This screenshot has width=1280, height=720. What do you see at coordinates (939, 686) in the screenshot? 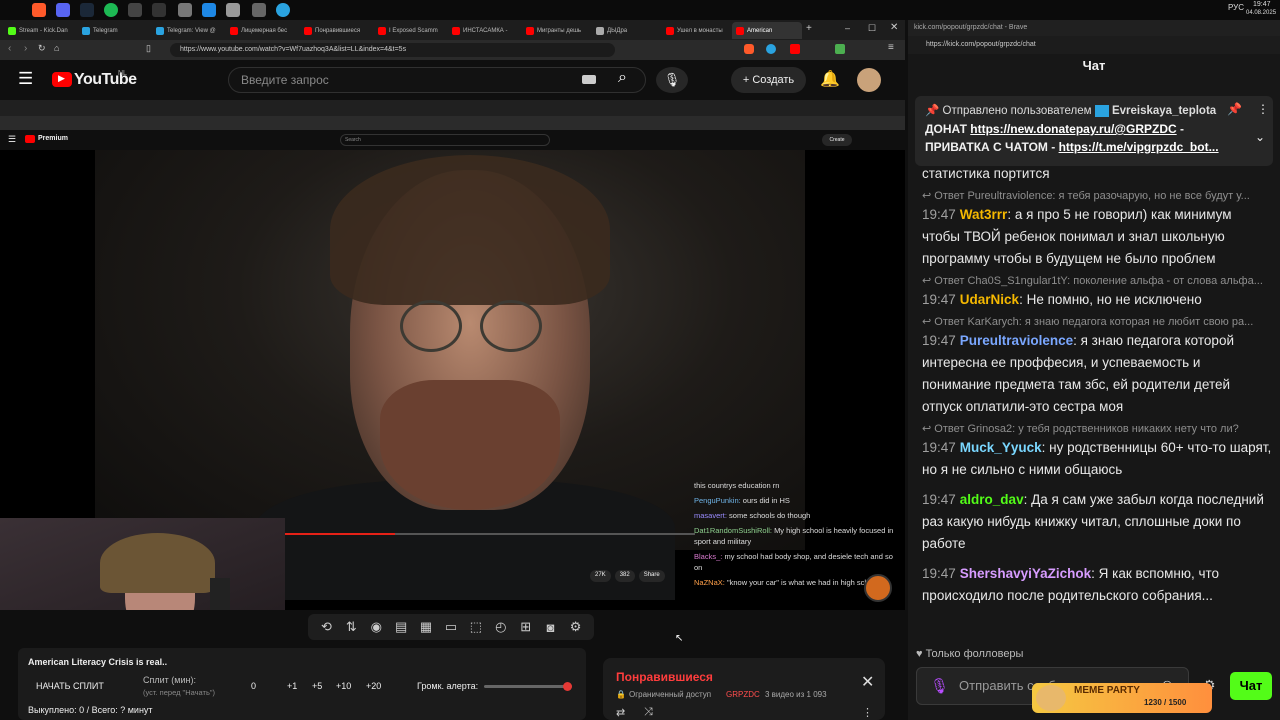
I see `microphone-icon: 🎙` at bounding box center [939, 686].